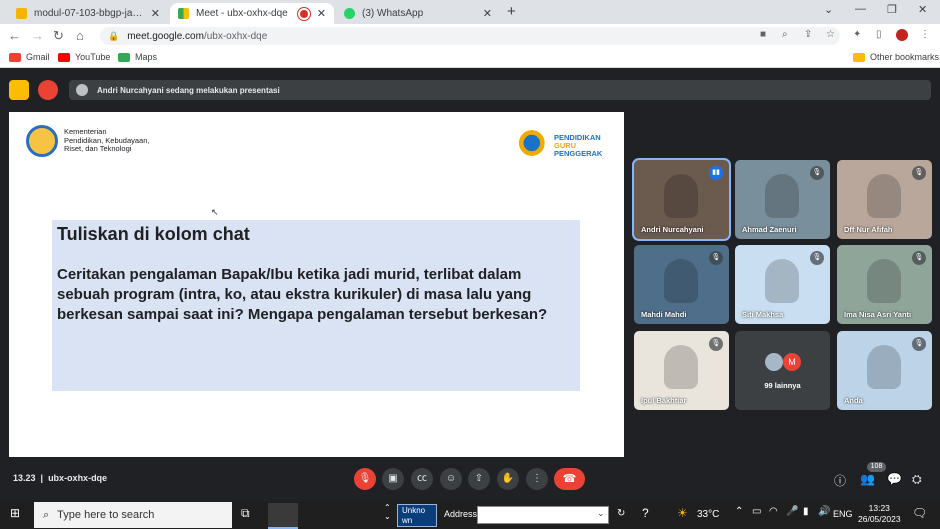  Describe the element at coordinates (88, 13) in the screenshot. I see `tab-modul: modul-07-103-bbgp-jateng: 3.3... ✕` at that location.